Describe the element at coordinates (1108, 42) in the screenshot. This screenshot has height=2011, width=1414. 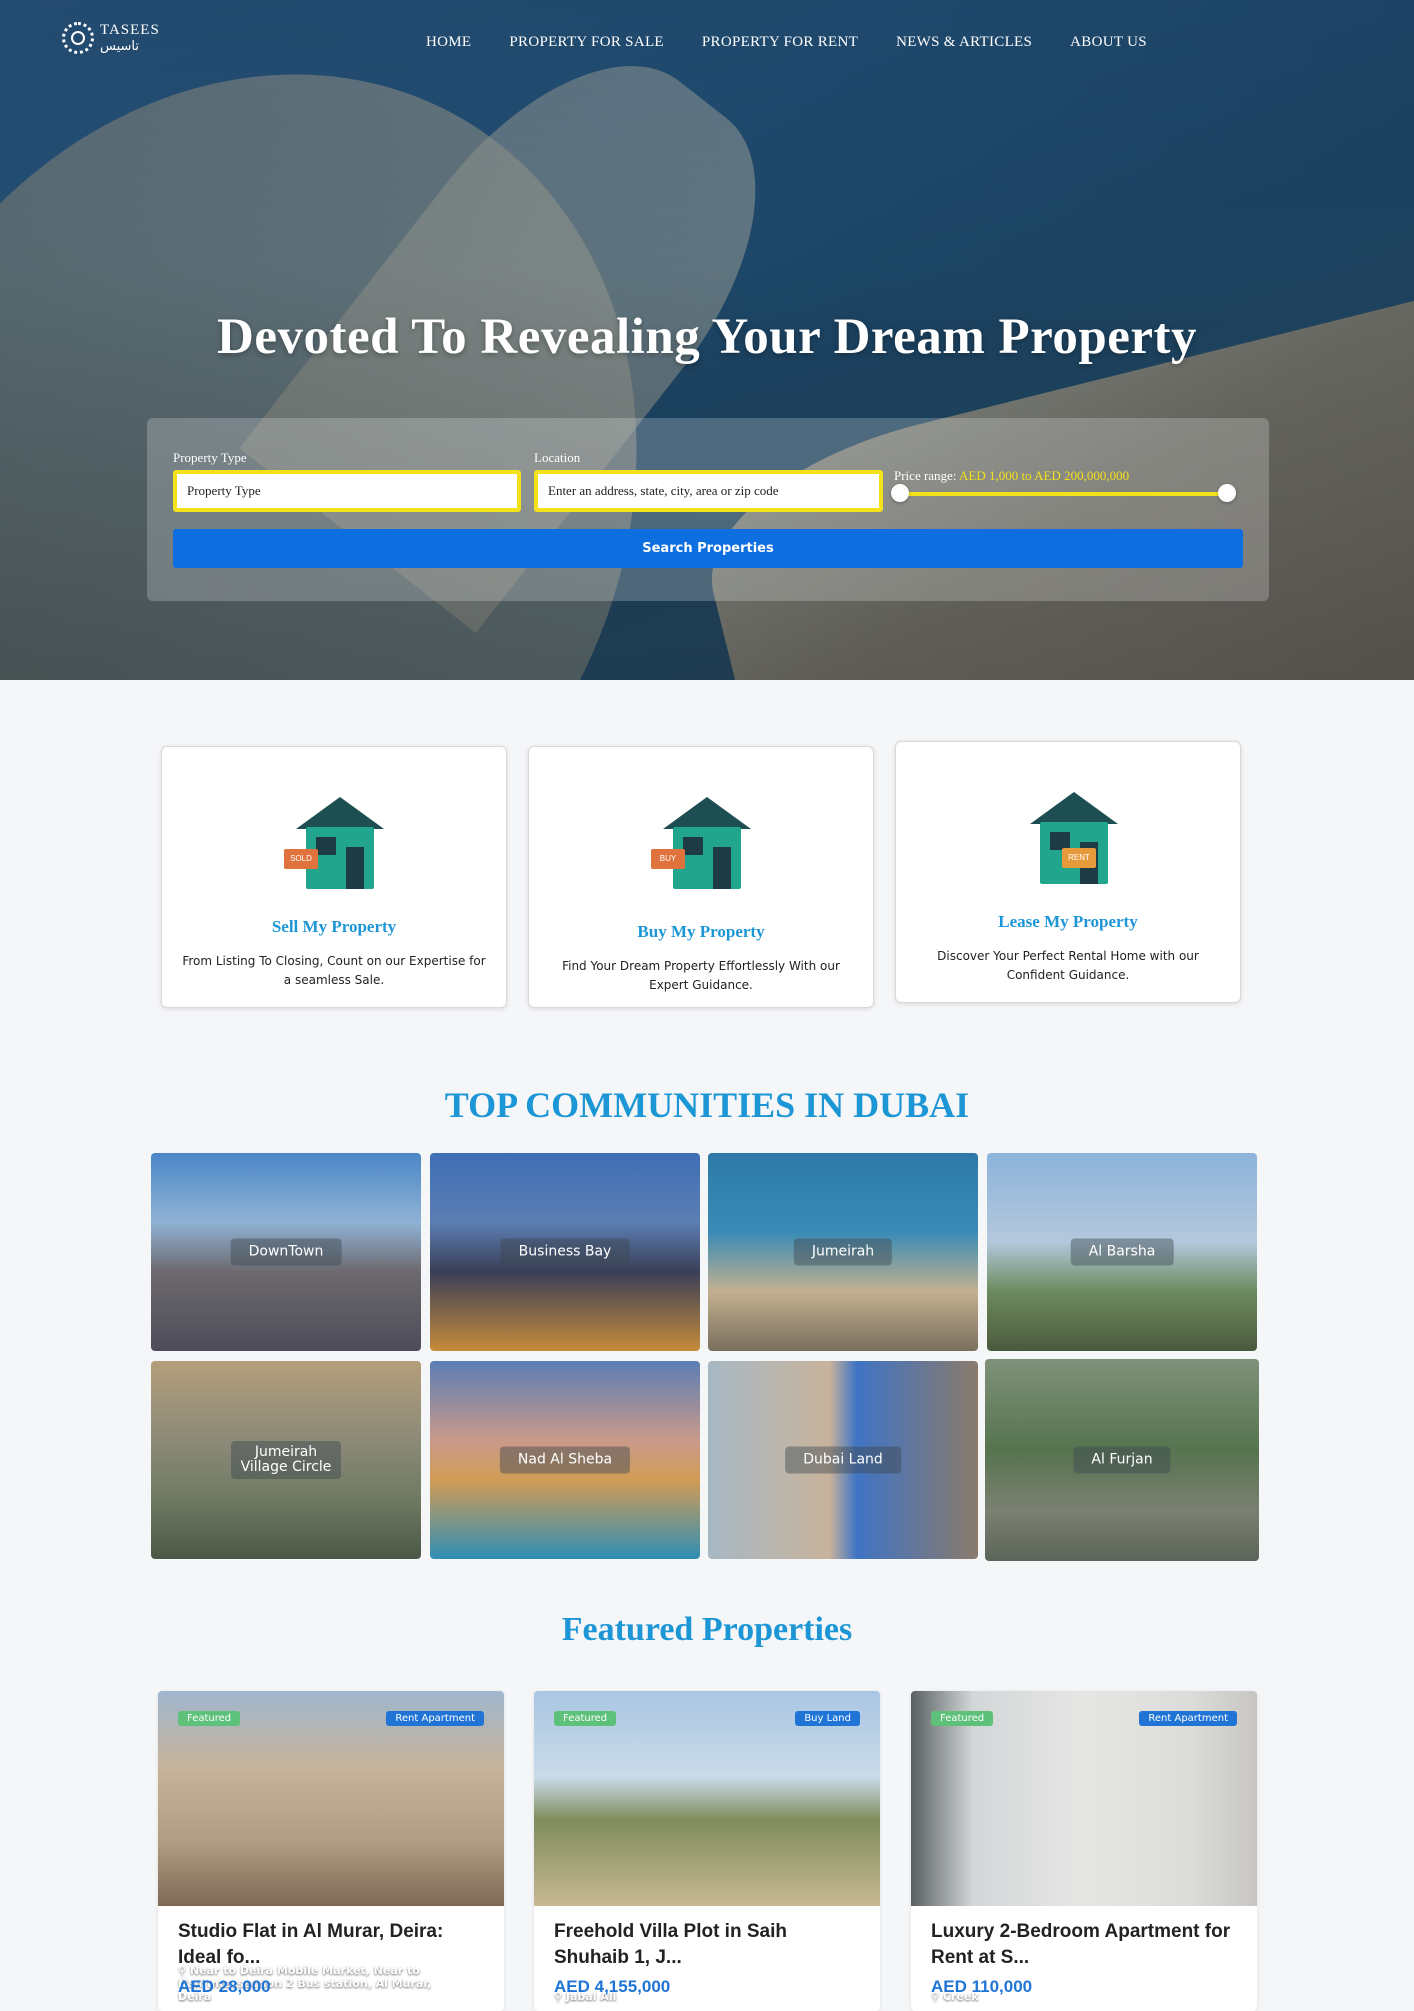
I see `nav-about-us: ABOUT US` at that location.